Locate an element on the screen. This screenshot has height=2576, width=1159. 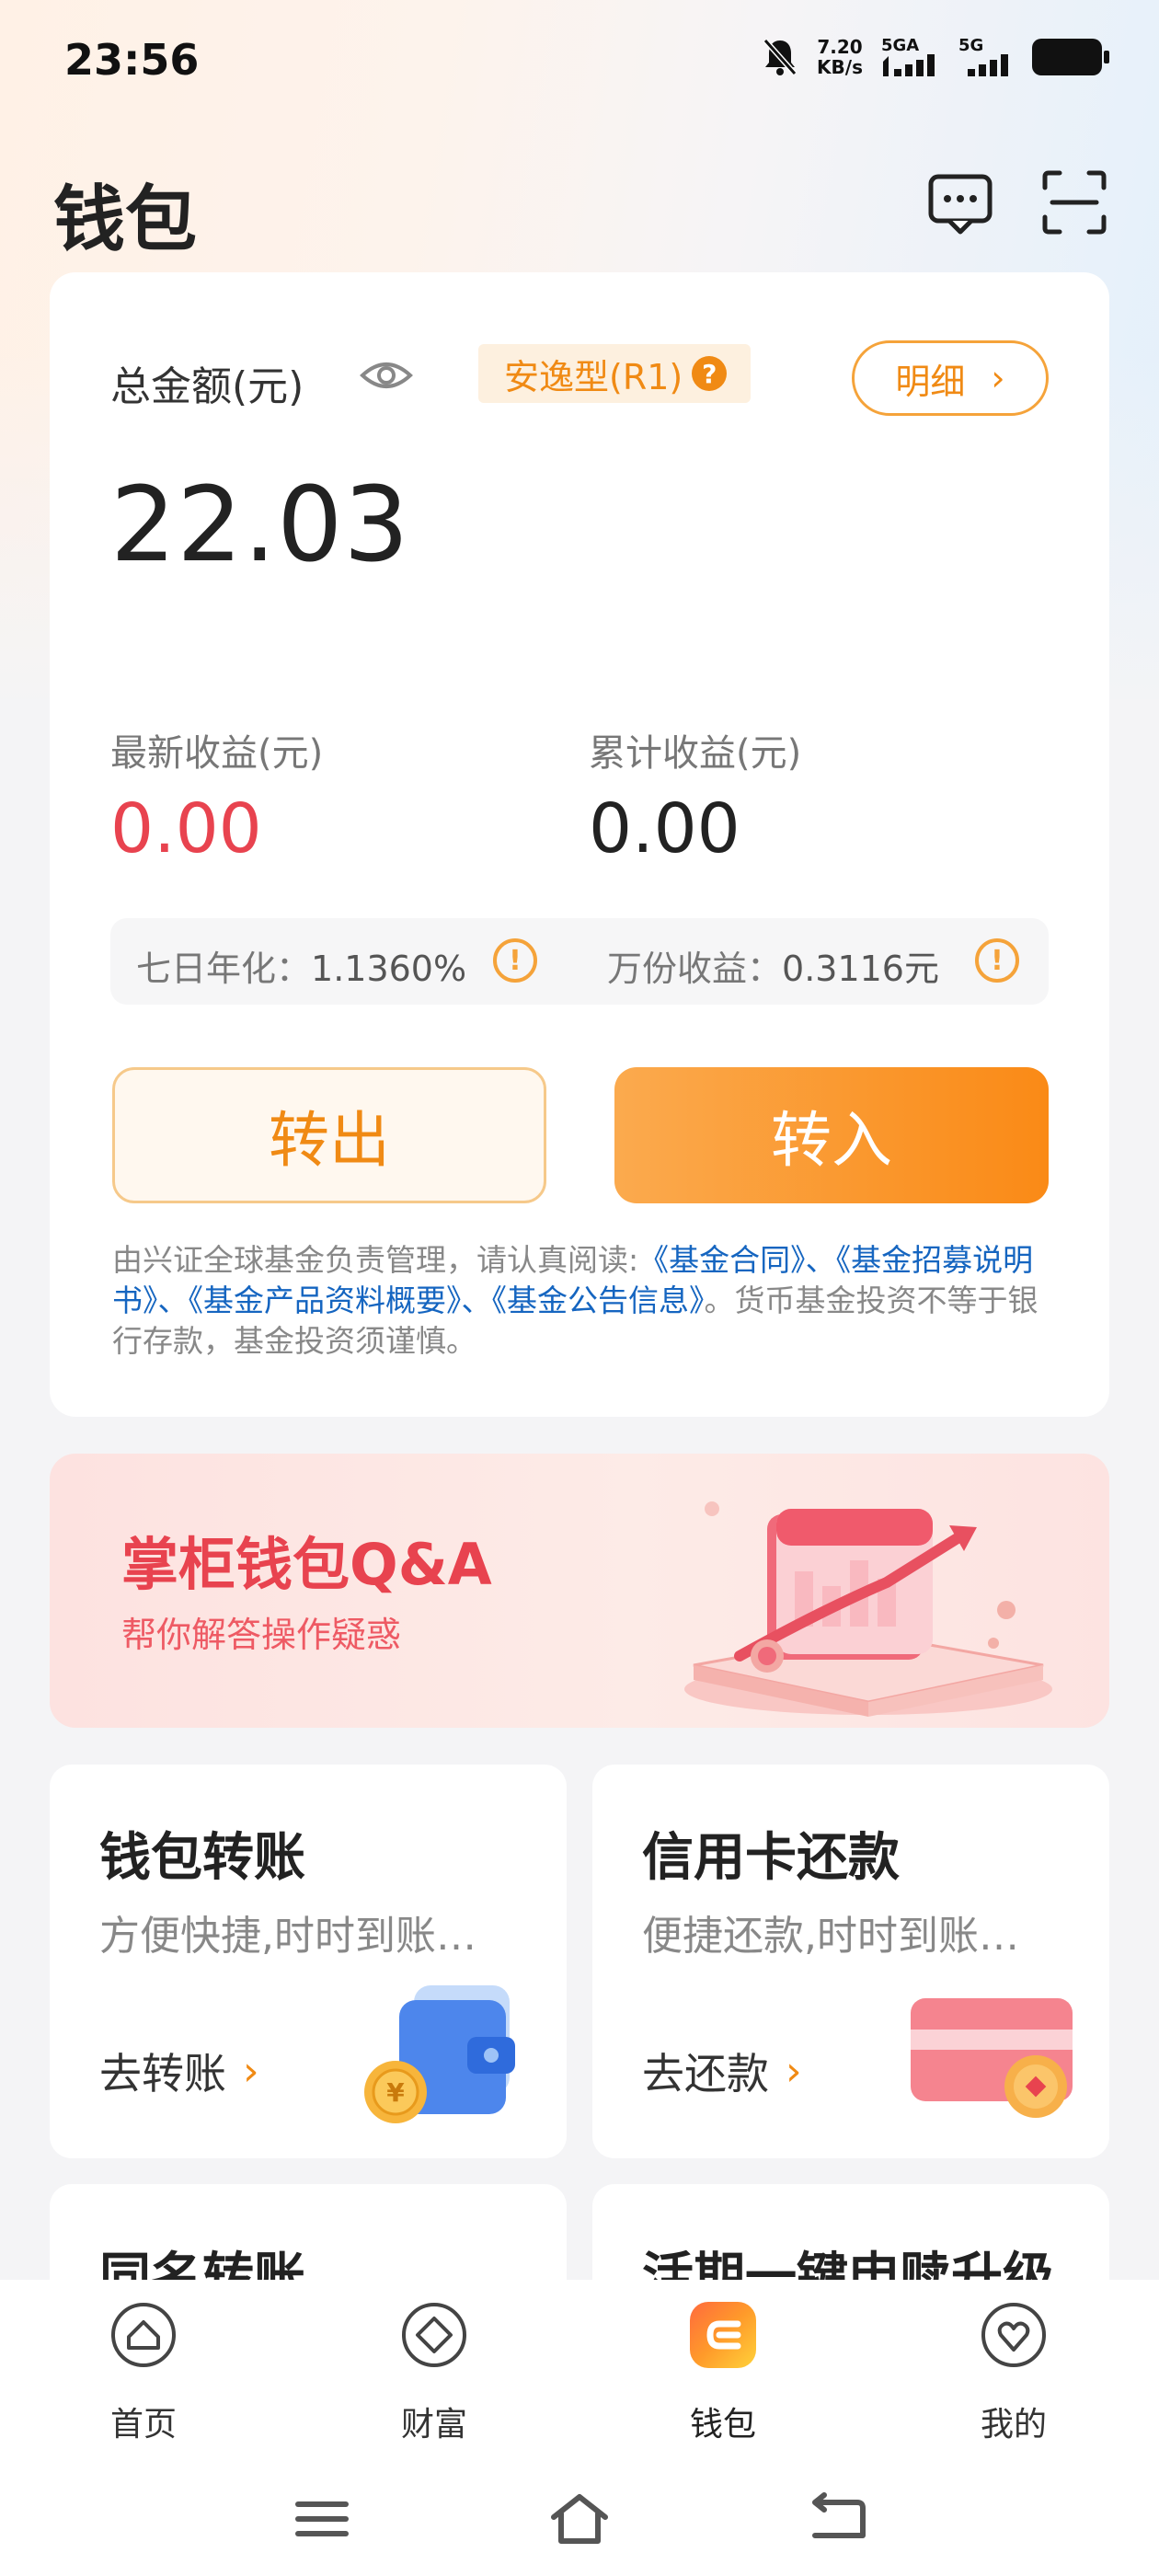
net-speed-value: 7.20 is located at coordinates (840, 47).